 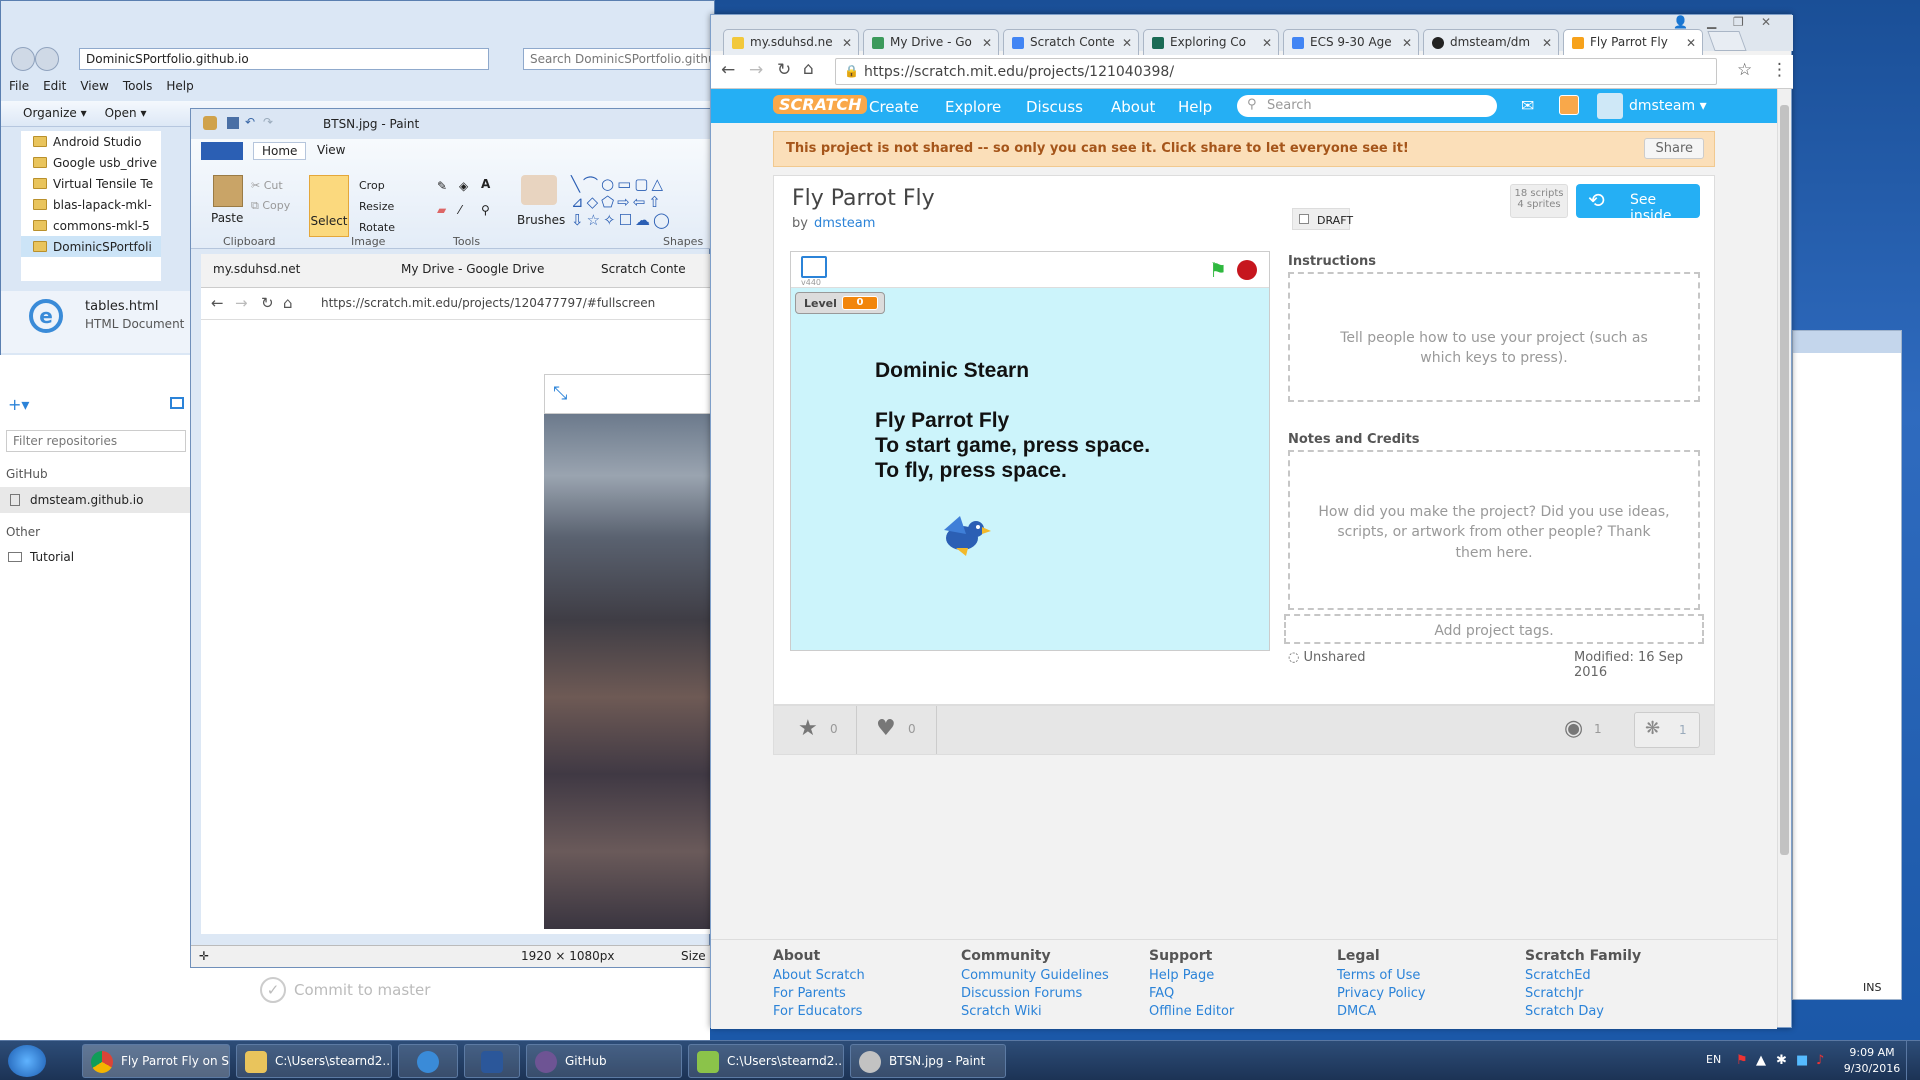 I want to click on paint-file-menu, so click(x=222, y=151).